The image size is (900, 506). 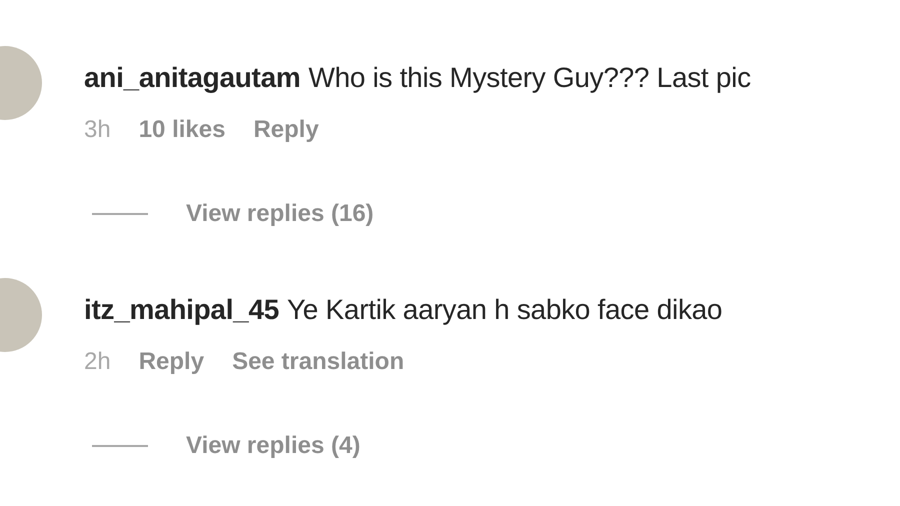 What do you see at coordinates (97, 130) in the screenshot?
I see `comment-time: 3h` at bounding box center [97, 130].